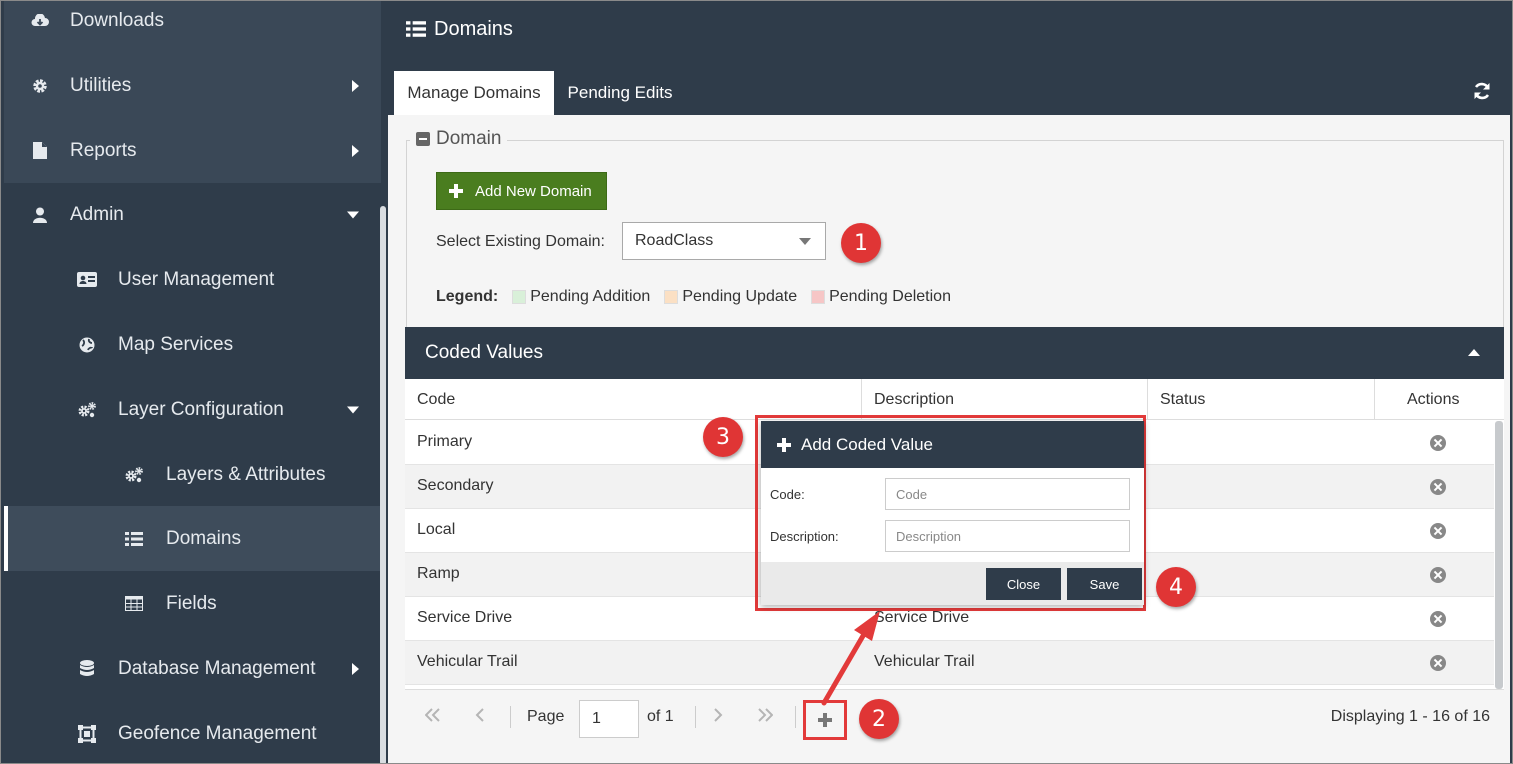 The width and height of the screenshot is (1513, 764). Describe the element at coordinates (861, 243) in the screenshot. I see `callout-1: 1` at that location.